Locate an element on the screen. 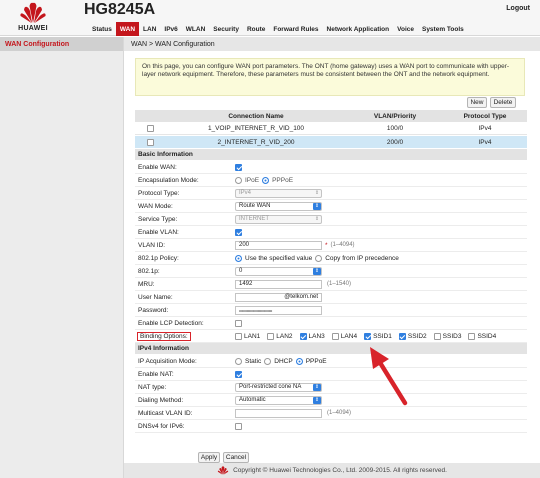 The height and width of the screenshot is (478, 540). service-type-value: INTERNET is located at coordinates (254, 219).